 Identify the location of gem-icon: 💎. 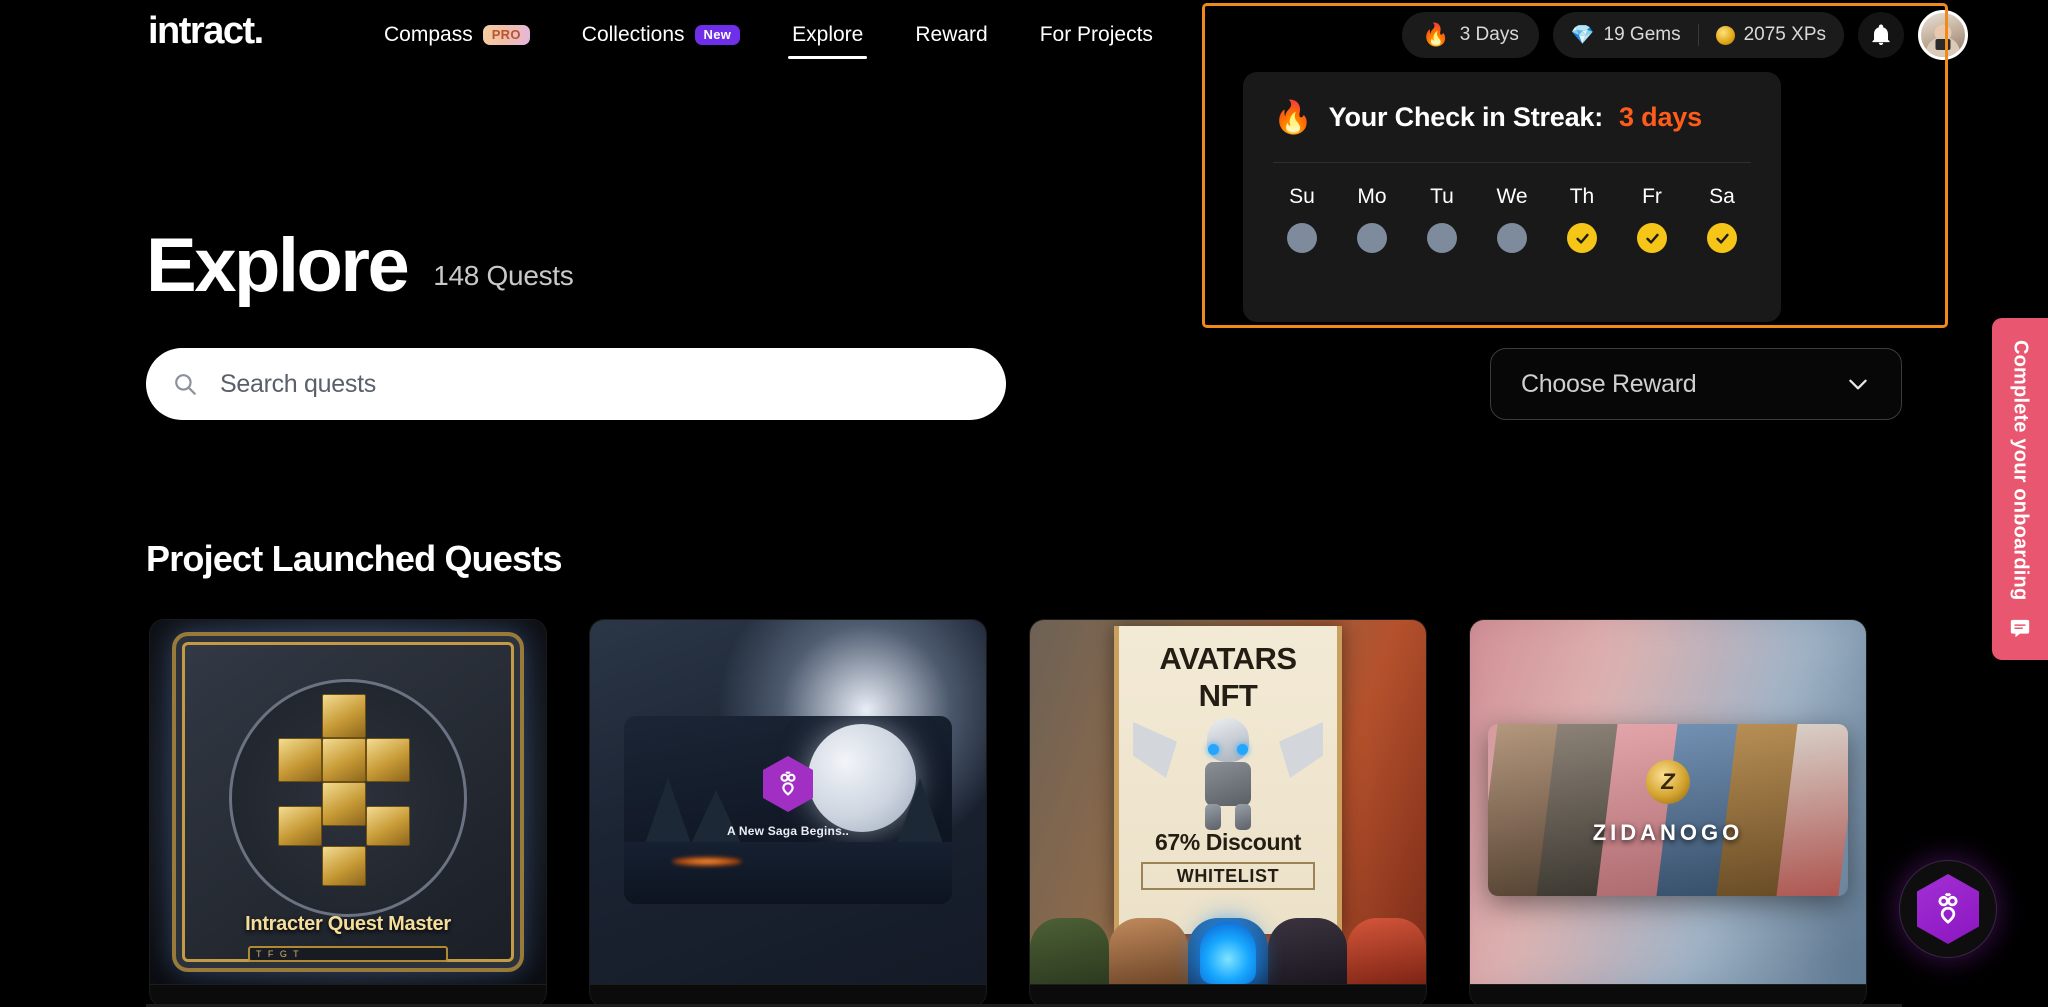
(1582, 35).